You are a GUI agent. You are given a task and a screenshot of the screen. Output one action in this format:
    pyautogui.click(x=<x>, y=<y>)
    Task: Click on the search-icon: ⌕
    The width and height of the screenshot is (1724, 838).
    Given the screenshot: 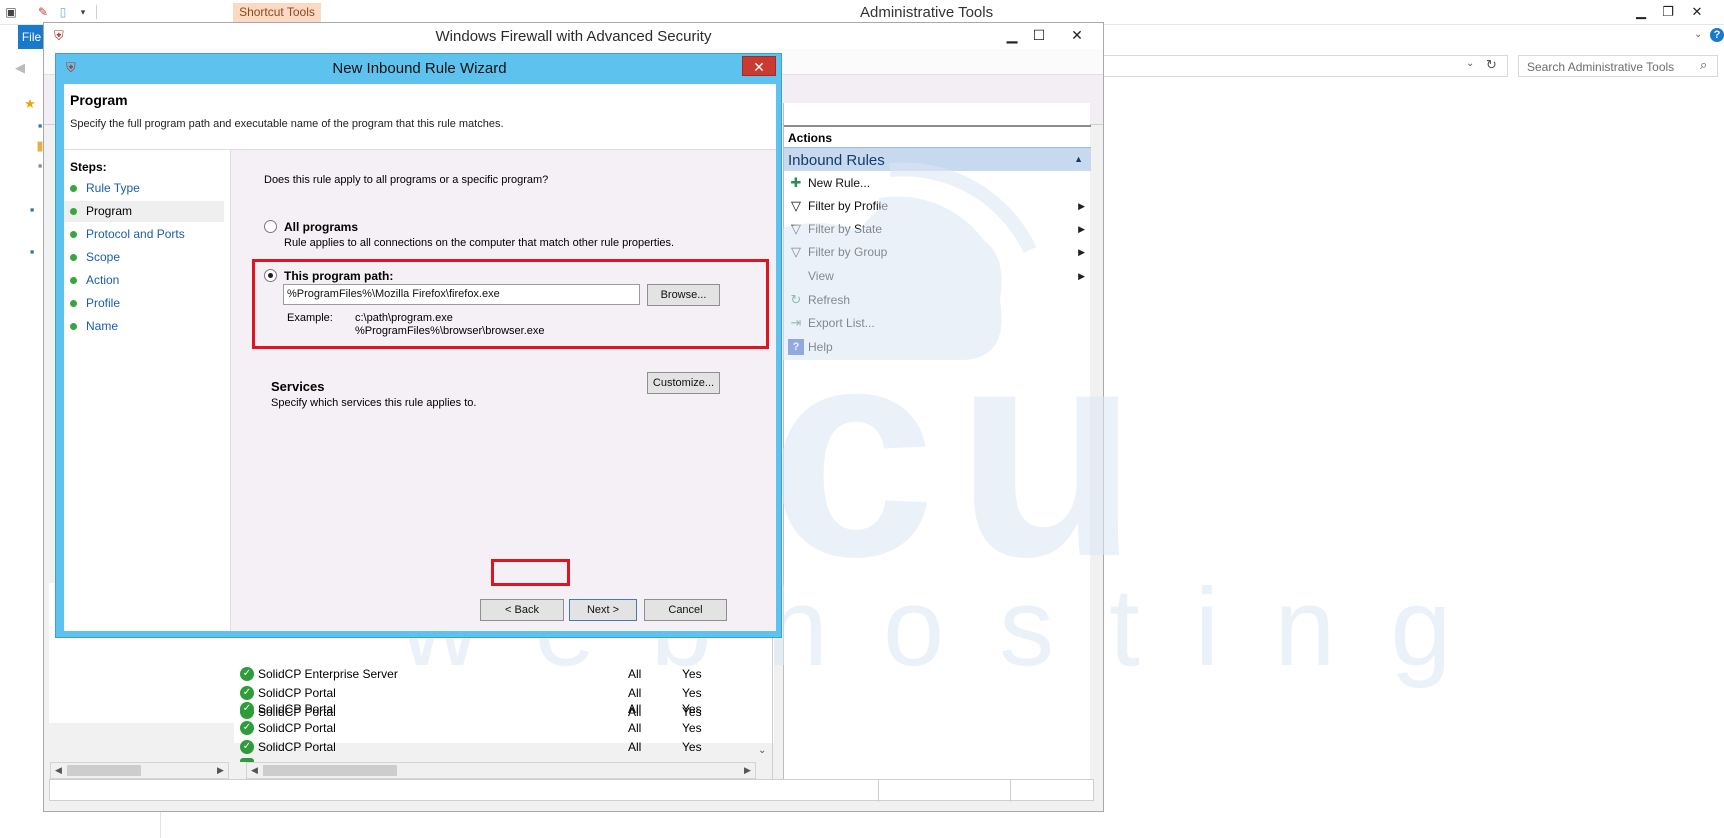 What is the action you would take?
    pyautogui.click(x=1703, y=65)
    